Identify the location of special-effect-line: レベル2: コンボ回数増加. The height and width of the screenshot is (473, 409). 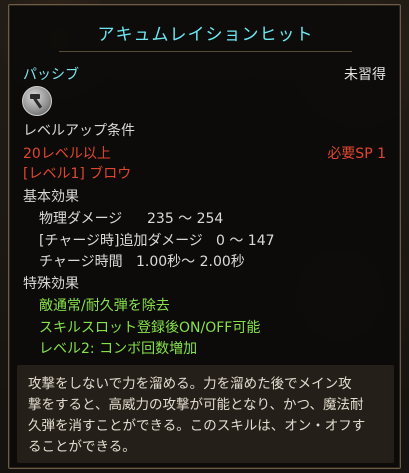
(118, 349).